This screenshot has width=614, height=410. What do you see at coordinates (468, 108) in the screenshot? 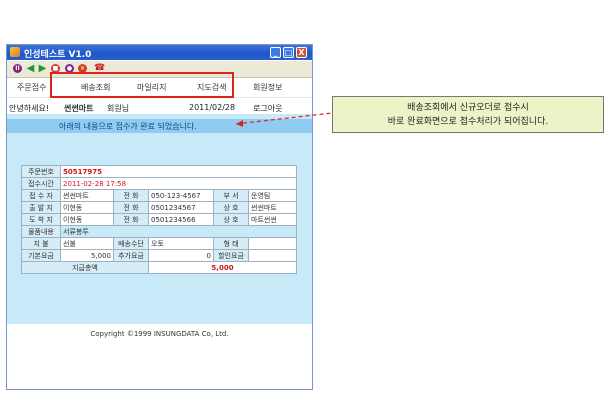
I see `callout-line-1: 배송조회에서 신규오더로 접수시` at bounding box center [468, 108].